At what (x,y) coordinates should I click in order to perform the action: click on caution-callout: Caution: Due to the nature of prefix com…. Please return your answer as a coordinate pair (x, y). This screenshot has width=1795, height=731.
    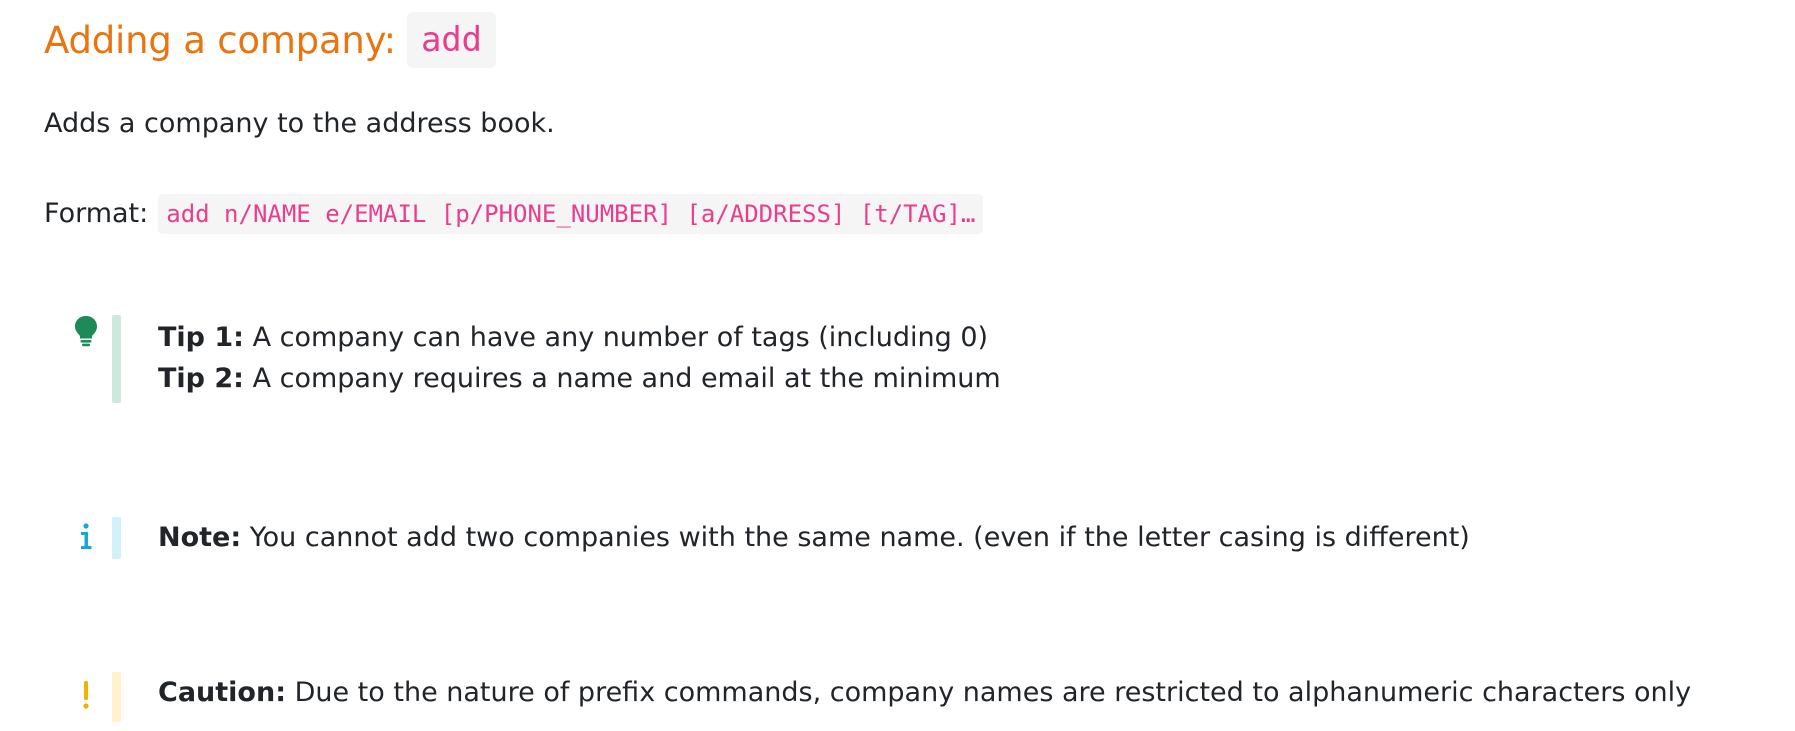
    Looking at the image, I should click on (875, 697).